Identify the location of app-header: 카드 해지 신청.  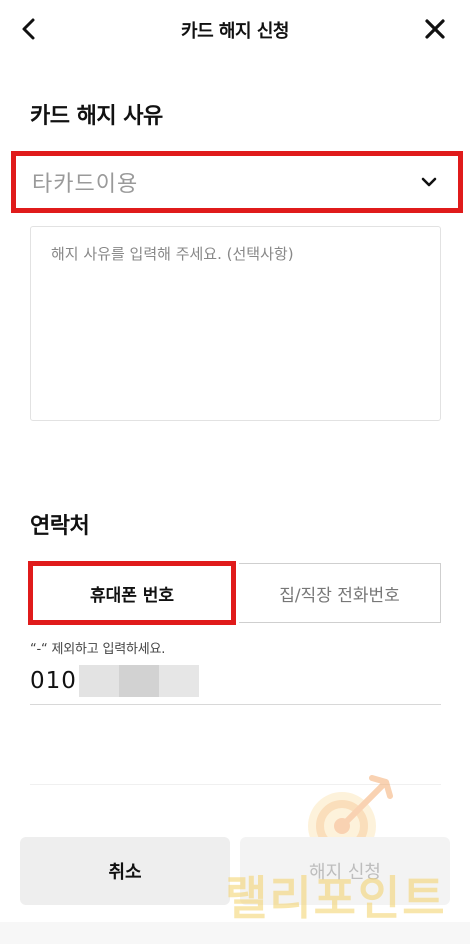
(235, 29).